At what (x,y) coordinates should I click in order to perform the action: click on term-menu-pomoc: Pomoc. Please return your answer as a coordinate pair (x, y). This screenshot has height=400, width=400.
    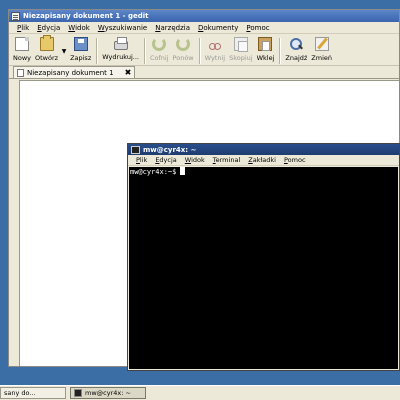
    Looking at the image, I should click on (295, 160).